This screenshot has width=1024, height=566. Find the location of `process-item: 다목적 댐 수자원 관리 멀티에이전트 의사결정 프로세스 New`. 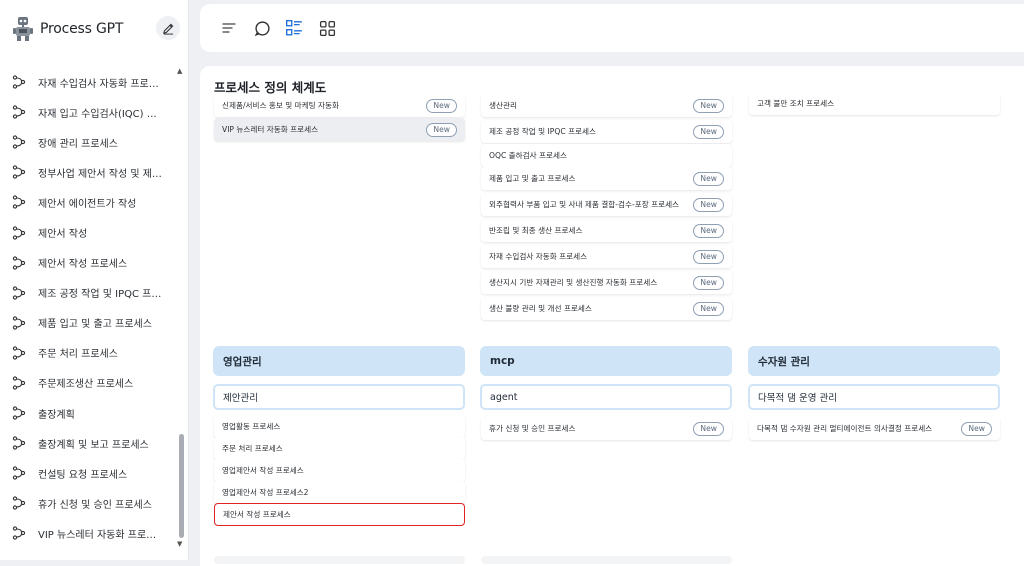

process-item: 다목적 댐 수자원 관리 멀티에이전트 의사결정 프로세스 New is located at coordinates (874, 428).